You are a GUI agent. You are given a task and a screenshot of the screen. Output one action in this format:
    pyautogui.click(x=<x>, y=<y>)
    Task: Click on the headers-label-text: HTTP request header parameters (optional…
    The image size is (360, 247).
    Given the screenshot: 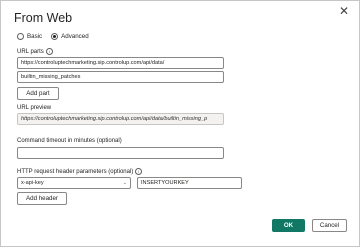 What is the action you would take?
    pyautogui.click(x=75, y=171)
    